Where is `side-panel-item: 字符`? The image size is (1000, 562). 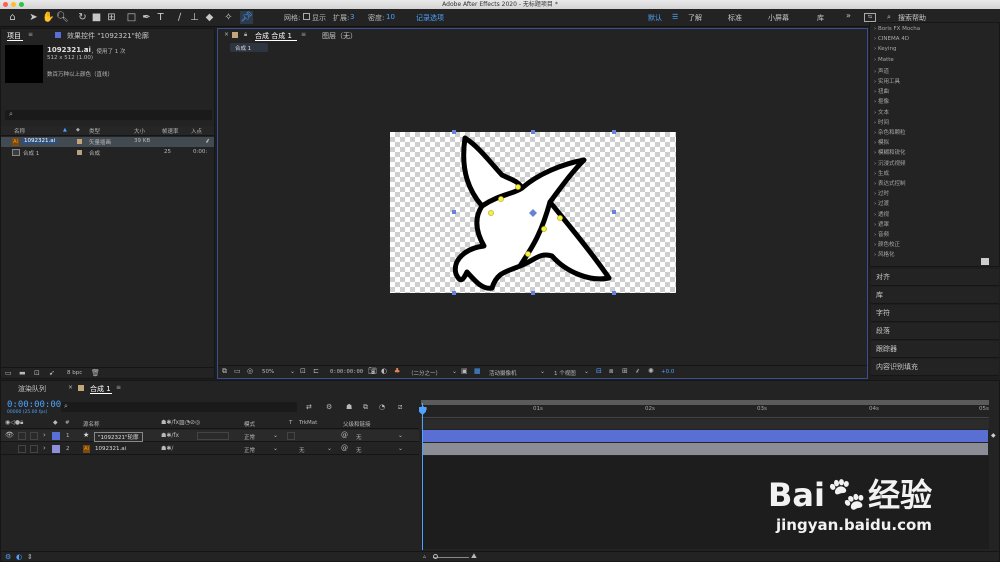
side-panel-item: 字符 is located at coordinates (935, 313).